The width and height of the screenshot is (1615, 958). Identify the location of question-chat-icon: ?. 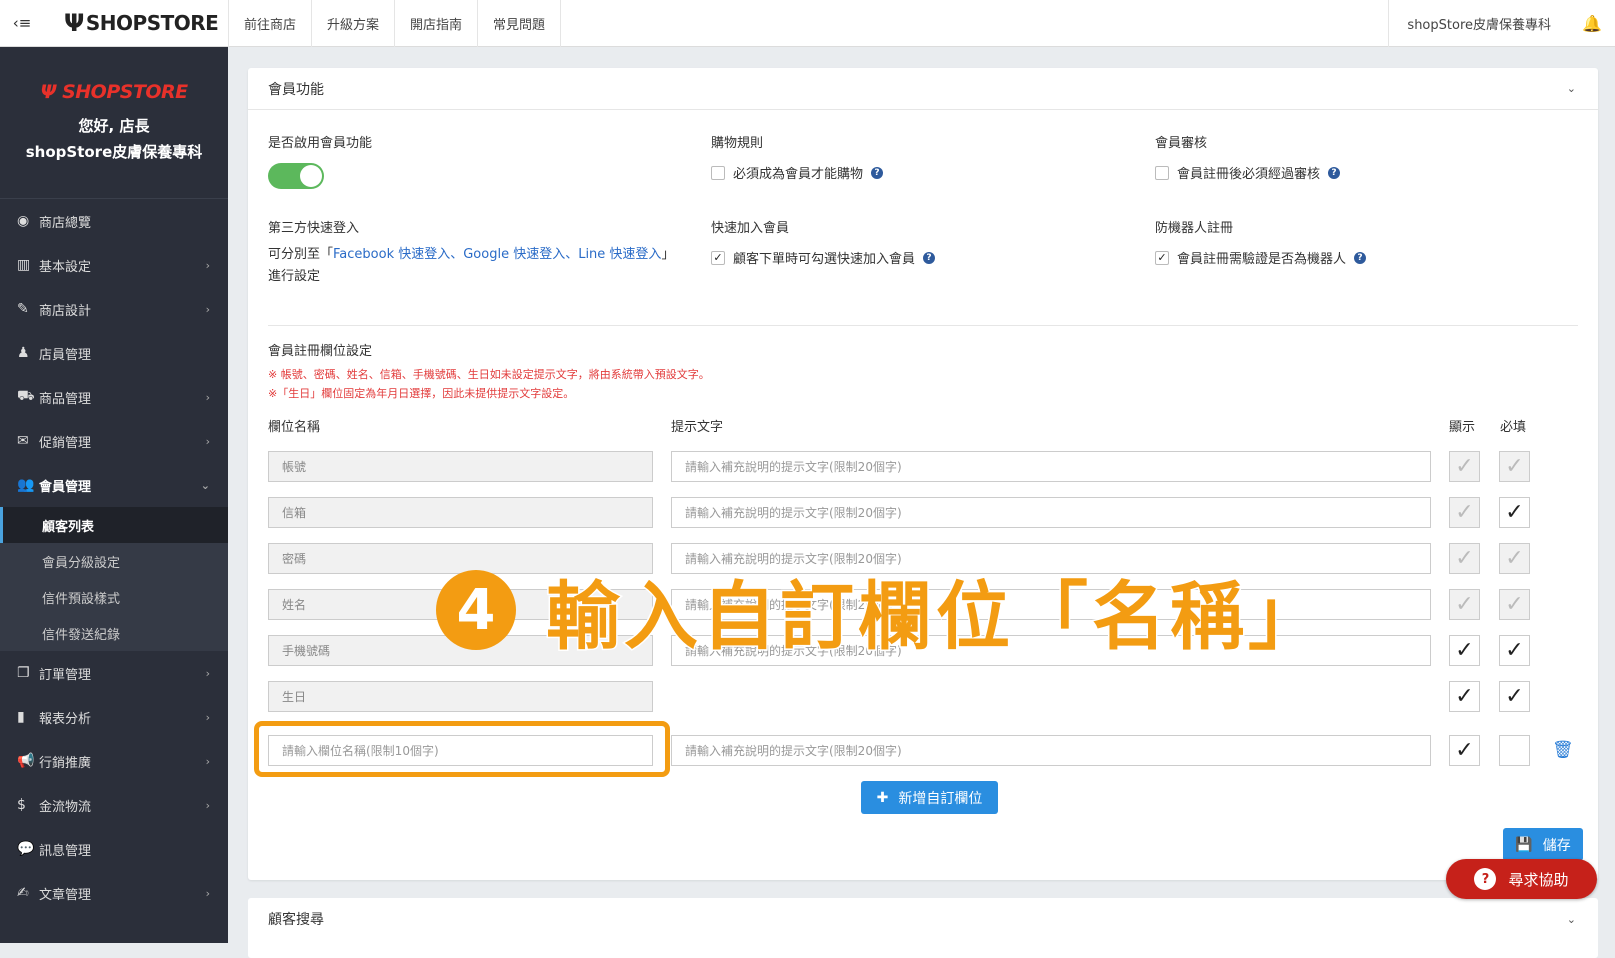
(1485, 879).